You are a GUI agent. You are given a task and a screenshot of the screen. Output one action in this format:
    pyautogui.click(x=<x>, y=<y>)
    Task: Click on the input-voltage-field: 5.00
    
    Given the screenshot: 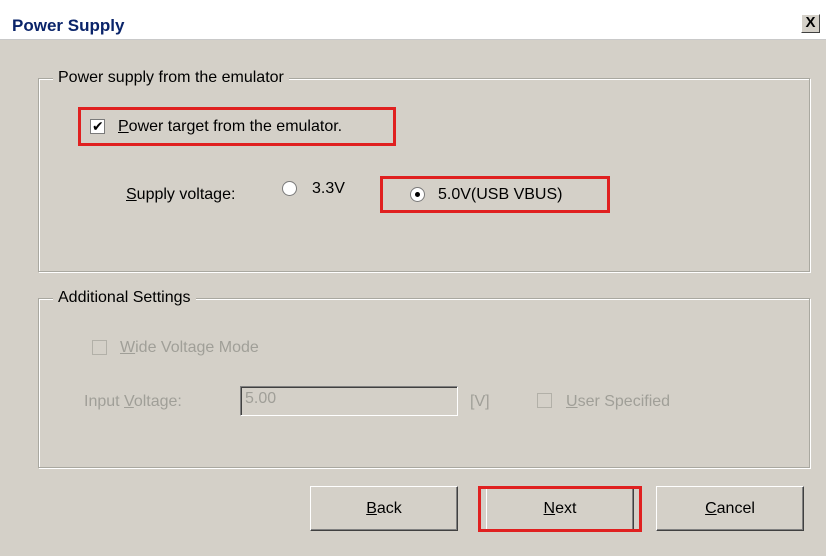 What is the action you would take?
    pyautogui.click(x=349, y=401)
    